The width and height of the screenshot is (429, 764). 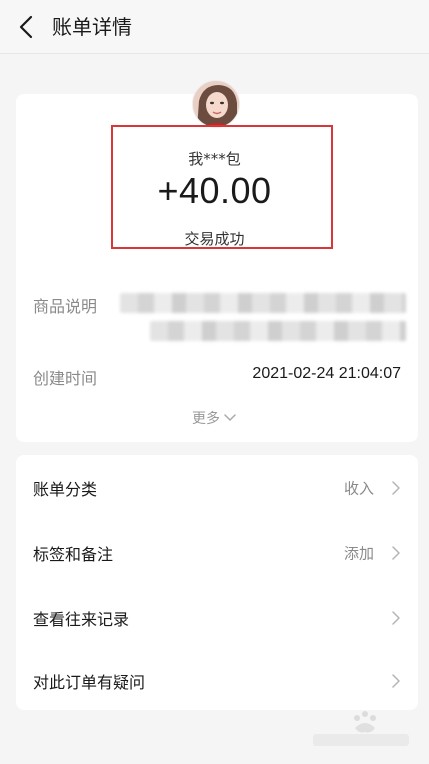 I want to click on transaction-history-row: 查看往来记录, so click(x=217, y=618).